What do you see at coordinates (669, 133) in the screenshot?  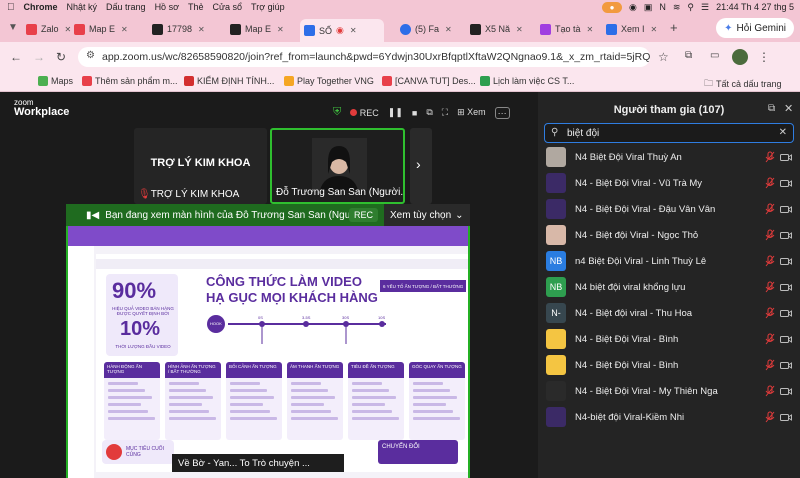 I see `participant-search-input: ⚲ biệt đội ✕` at bounding box center [669, 133].